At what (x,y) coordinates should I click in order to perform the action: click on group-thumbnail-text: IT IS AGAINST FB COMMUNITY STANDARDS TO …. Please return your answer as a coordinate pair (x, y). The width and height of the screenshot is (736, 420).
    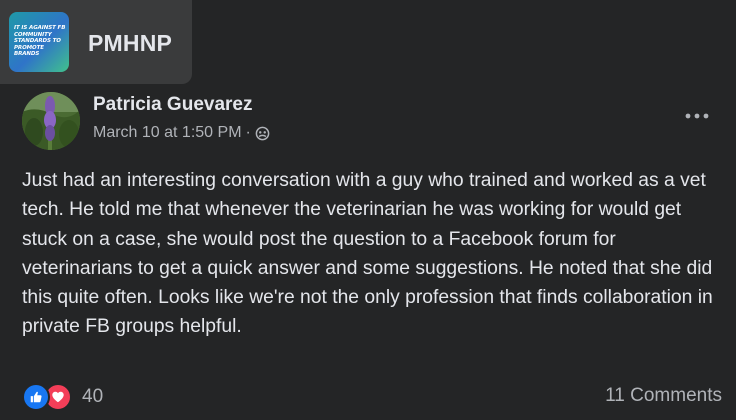
    Looking at the image, I should click on (40, 41).